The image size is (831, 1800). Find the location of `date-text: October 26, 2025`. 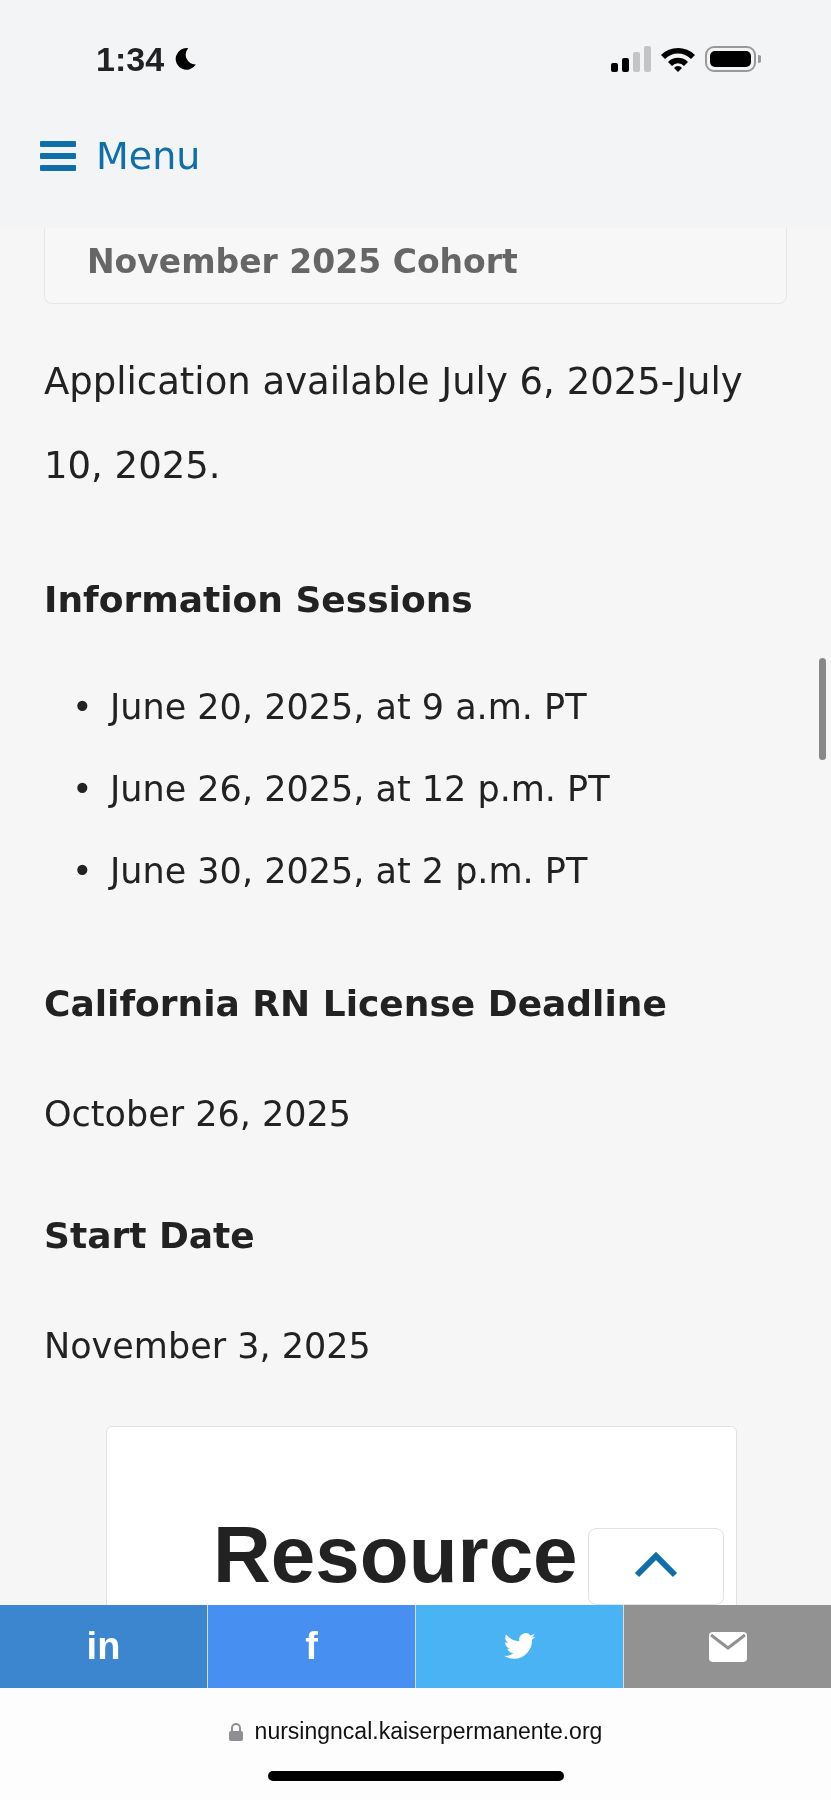

date-text: October 26, 2025 is located at coordinates (198, 1114).